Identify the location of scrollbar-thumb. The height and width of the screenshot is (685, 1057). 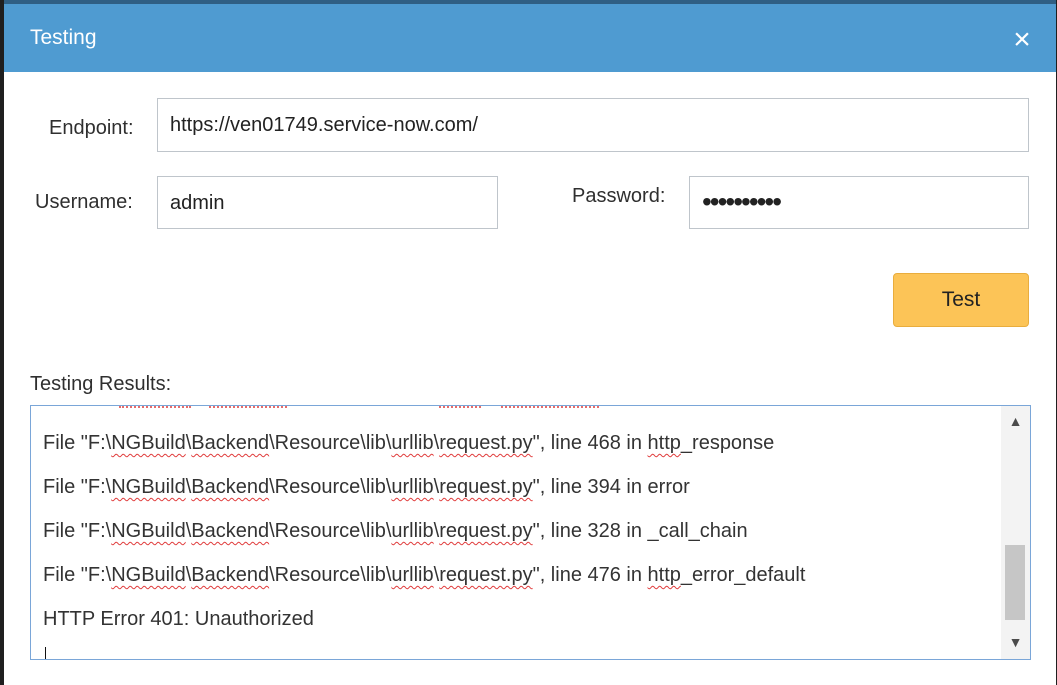
(1015, 582).